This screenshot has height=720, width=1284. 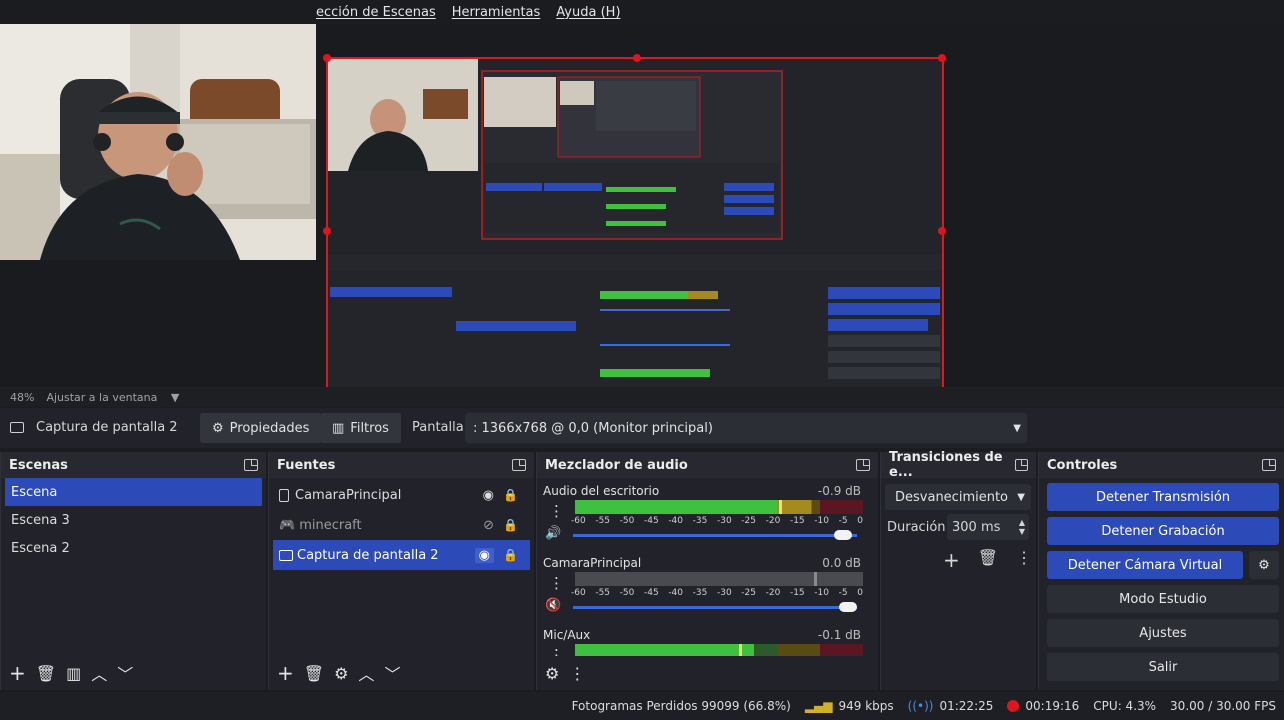 I want to click on menu-help: Ayuda (H), so click(x=588, y=12).